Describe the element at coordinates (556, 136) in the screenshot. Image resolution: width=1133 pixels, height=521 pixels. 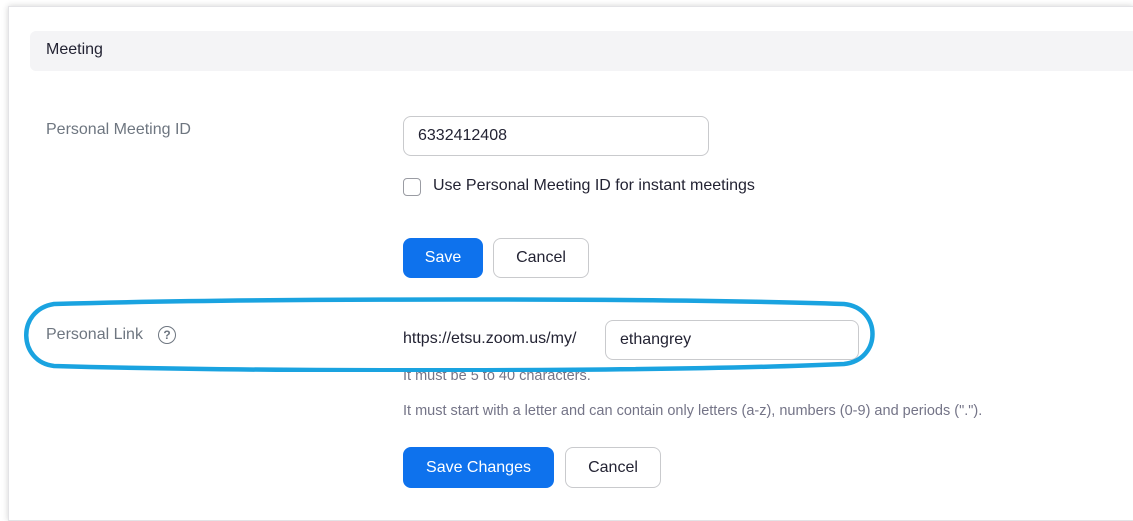
I see `personal-meeting-id-input: 6332412408` at that location.